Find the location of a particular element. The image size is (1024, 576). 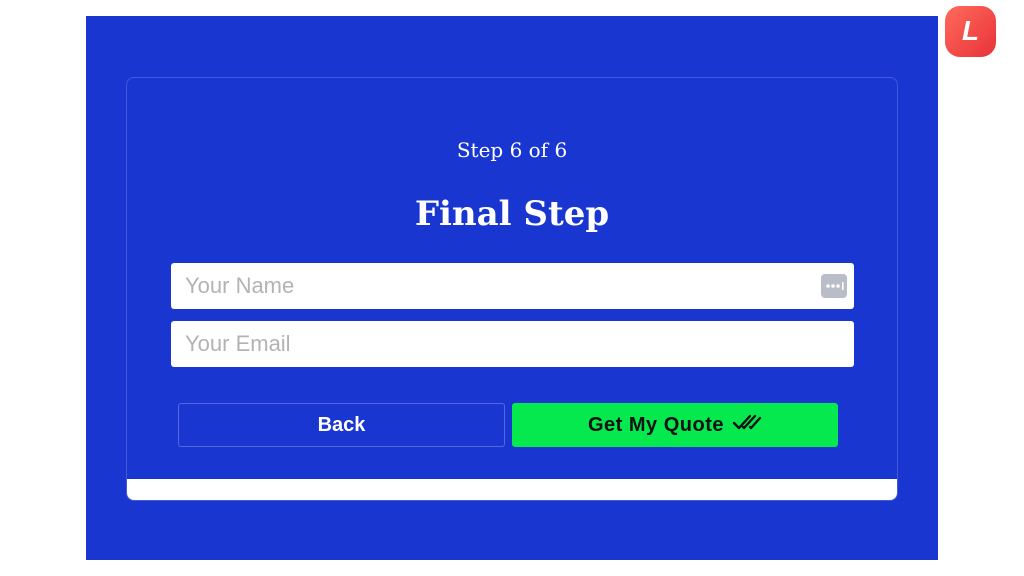

logo-letter: L is located at coordinates (970, 30).